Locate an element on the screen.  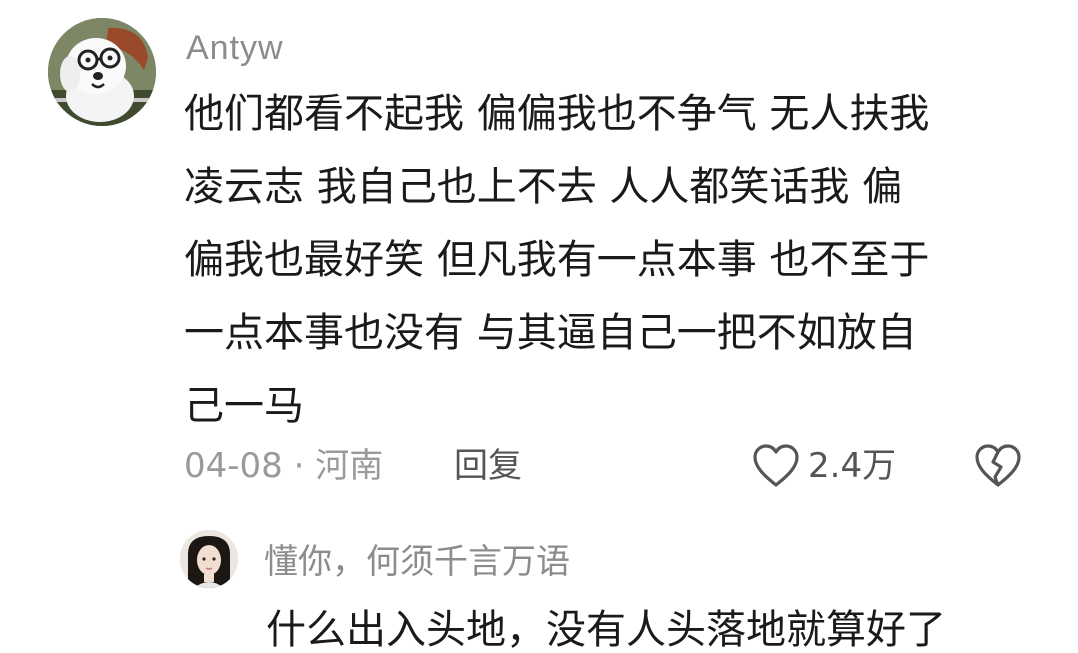
girl-avatar-image is located at coordinates (209, 559).